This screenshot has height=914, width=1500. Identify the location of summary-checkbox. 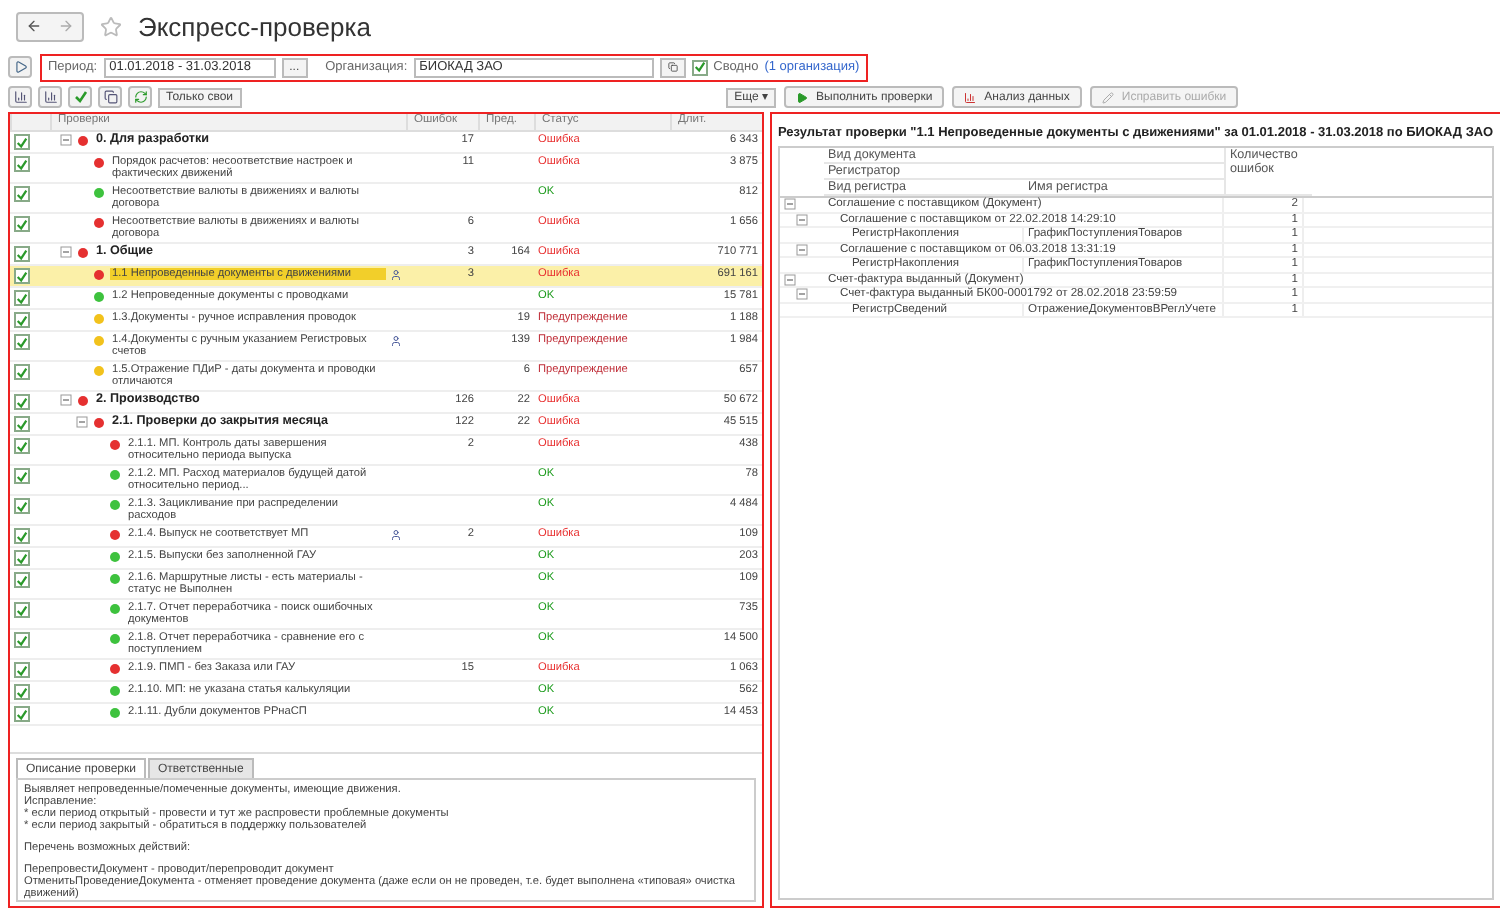
(699, 67).